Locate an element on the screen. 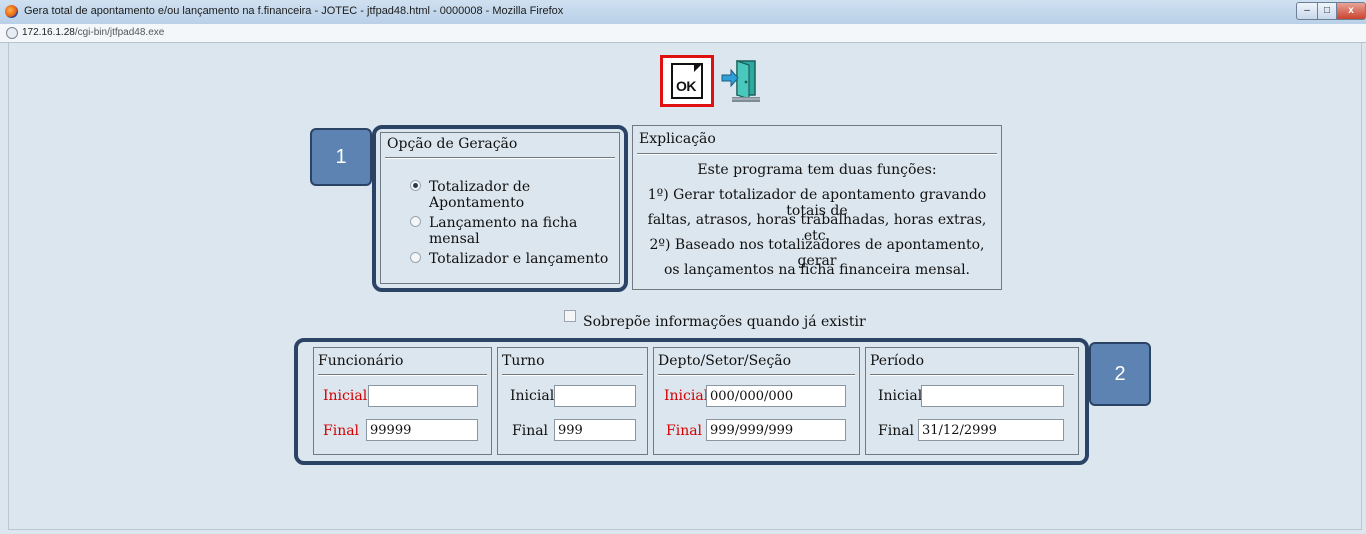  url-host: 172.16.1.28 is located at coordinates (48, 32).